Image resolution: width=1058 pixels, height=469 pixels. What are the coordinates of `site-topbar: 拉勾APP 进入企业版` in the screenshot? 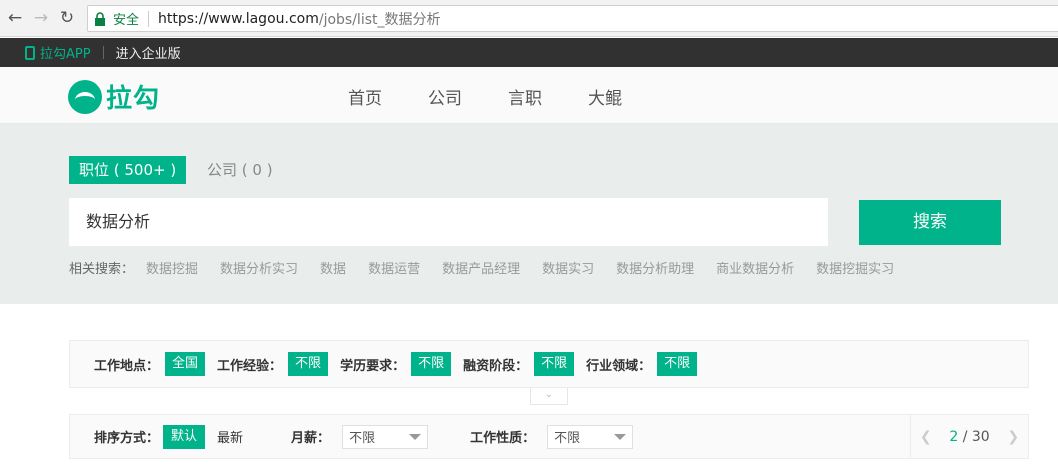 It's located at (529, 52).